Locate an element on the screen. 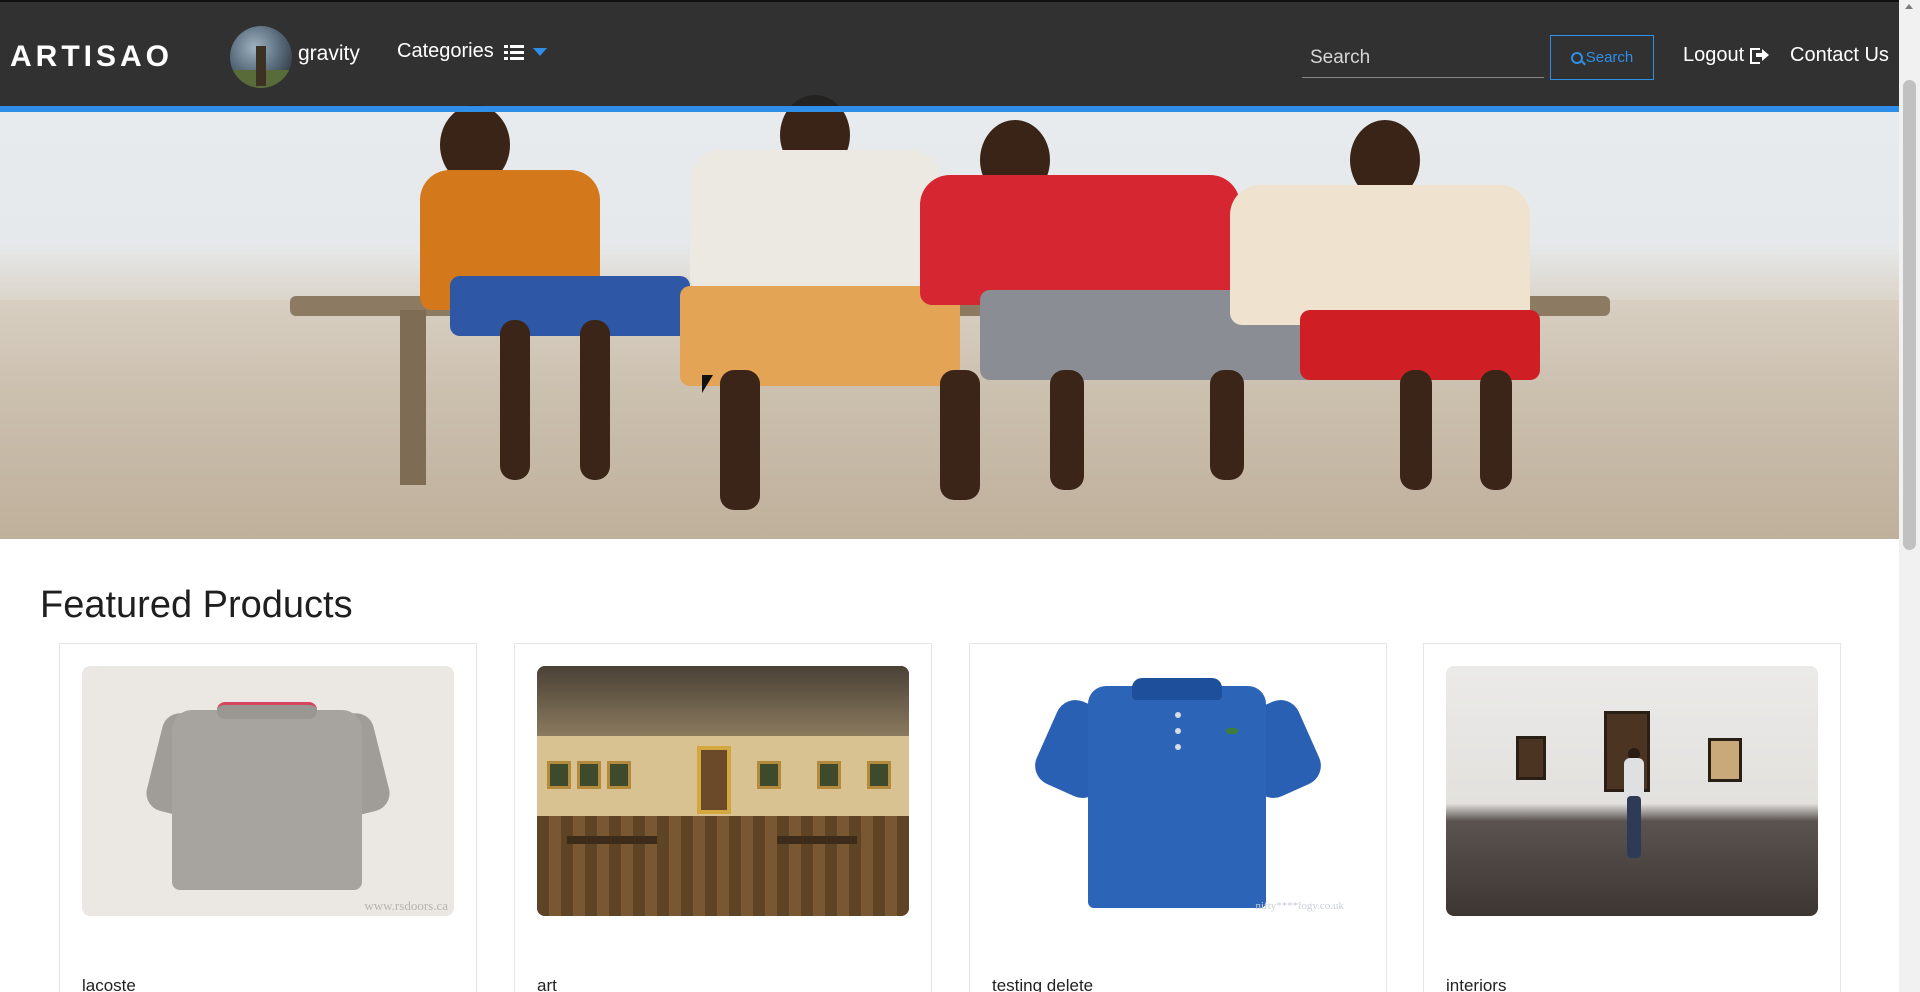 This screenshot has height=992, width=1920. product-card: interiors is located at coordinates (1632, 817).